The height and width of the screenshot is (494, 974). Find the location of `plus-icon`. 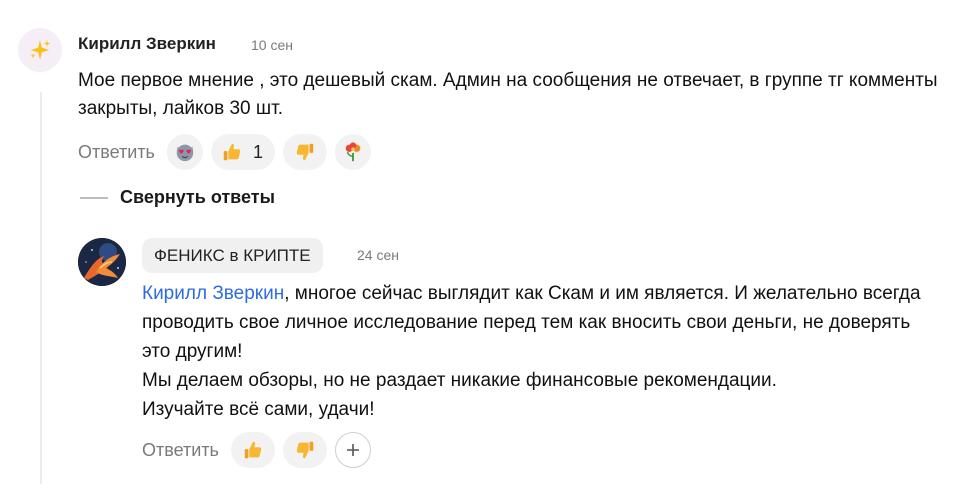

plus-icon is located at coordinates (352, 450).